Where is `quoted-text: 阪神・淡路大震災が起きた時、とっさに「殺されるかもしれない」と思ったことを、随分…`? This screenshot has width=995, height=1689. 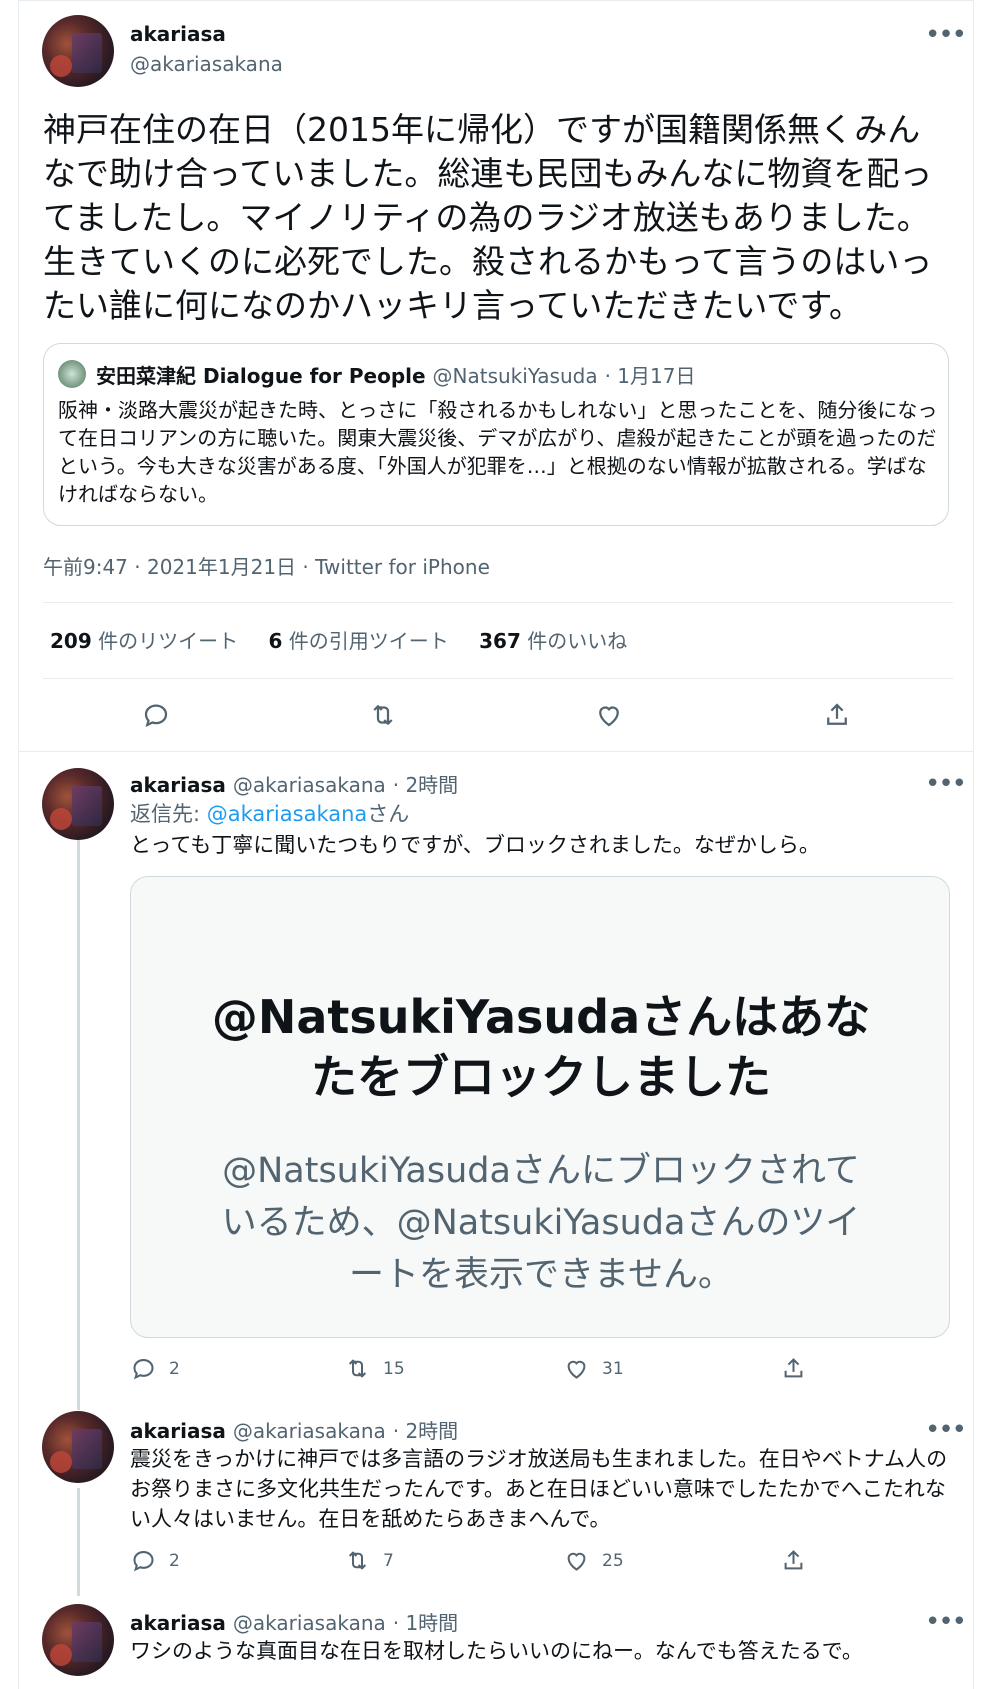 quoted-text: 阪神・淡路大震災が起きた時、とっさに「殺されるかもしれない」と思ったことを、随分… is located at coordinates (498, 452).